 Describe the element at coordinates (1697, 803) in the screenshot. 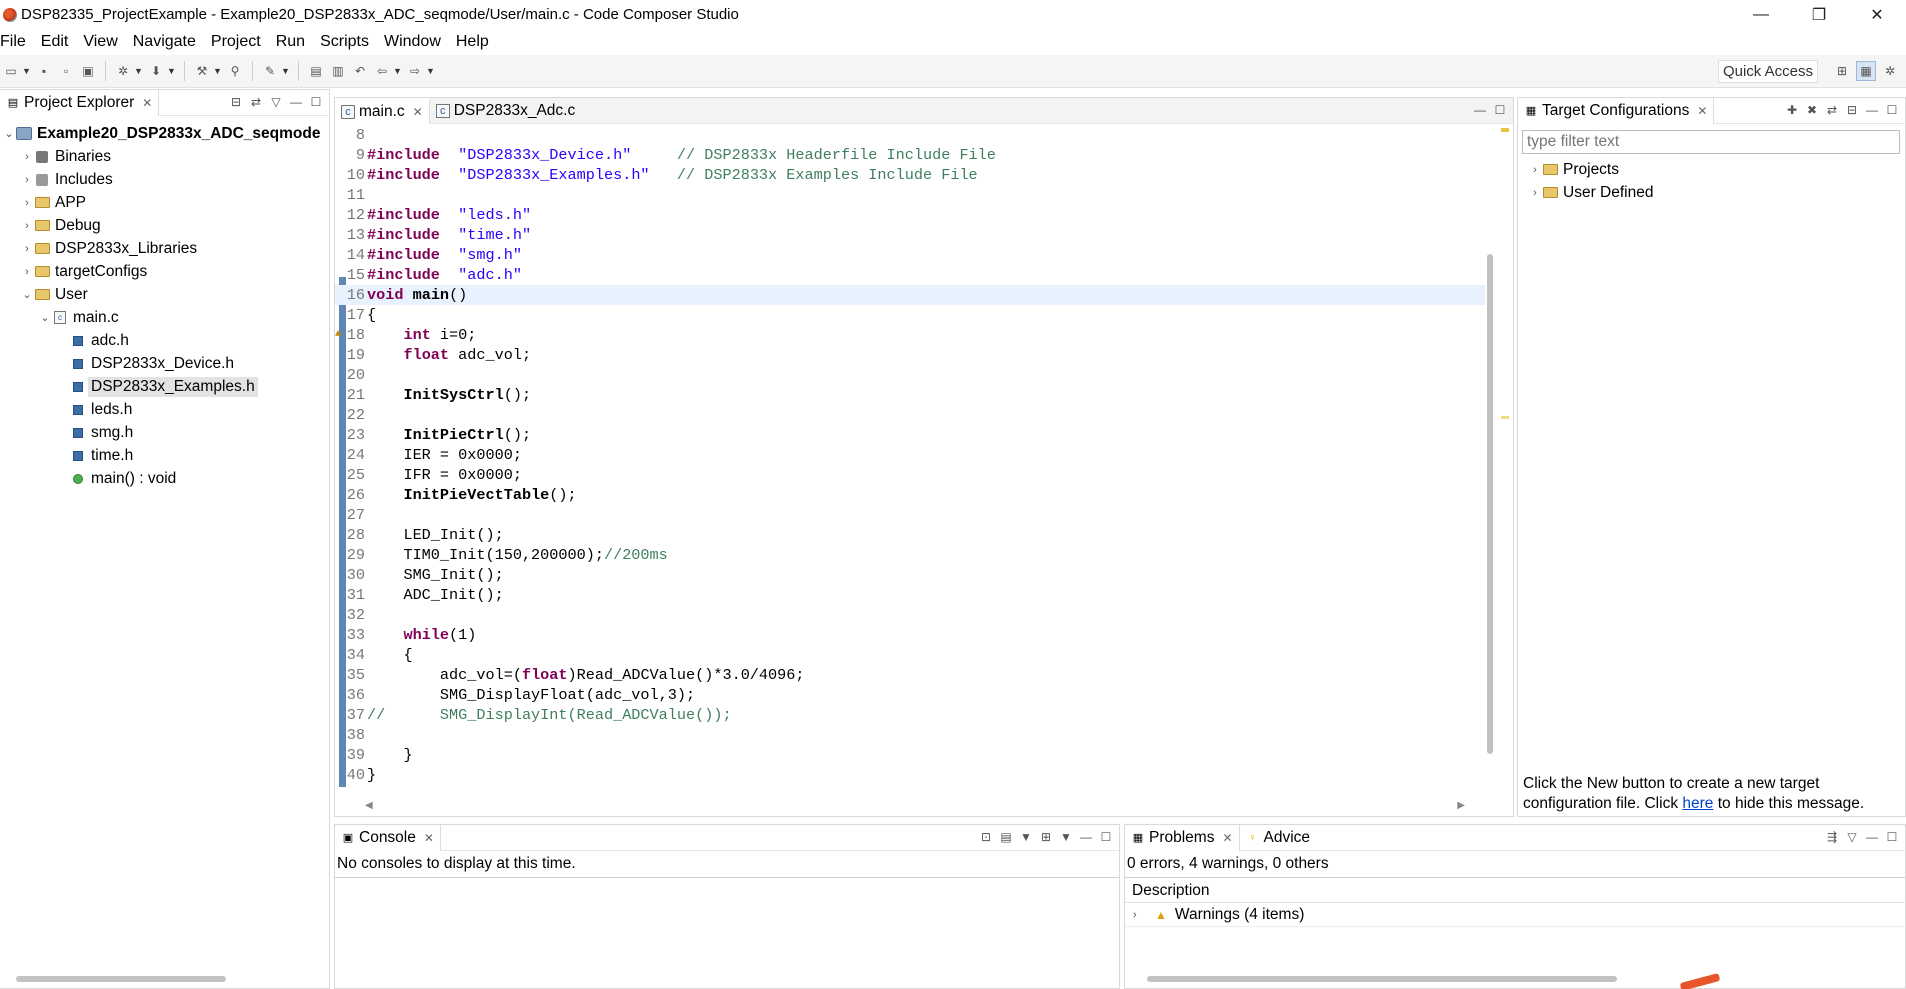

I see `hide-message-link: here` at that location.